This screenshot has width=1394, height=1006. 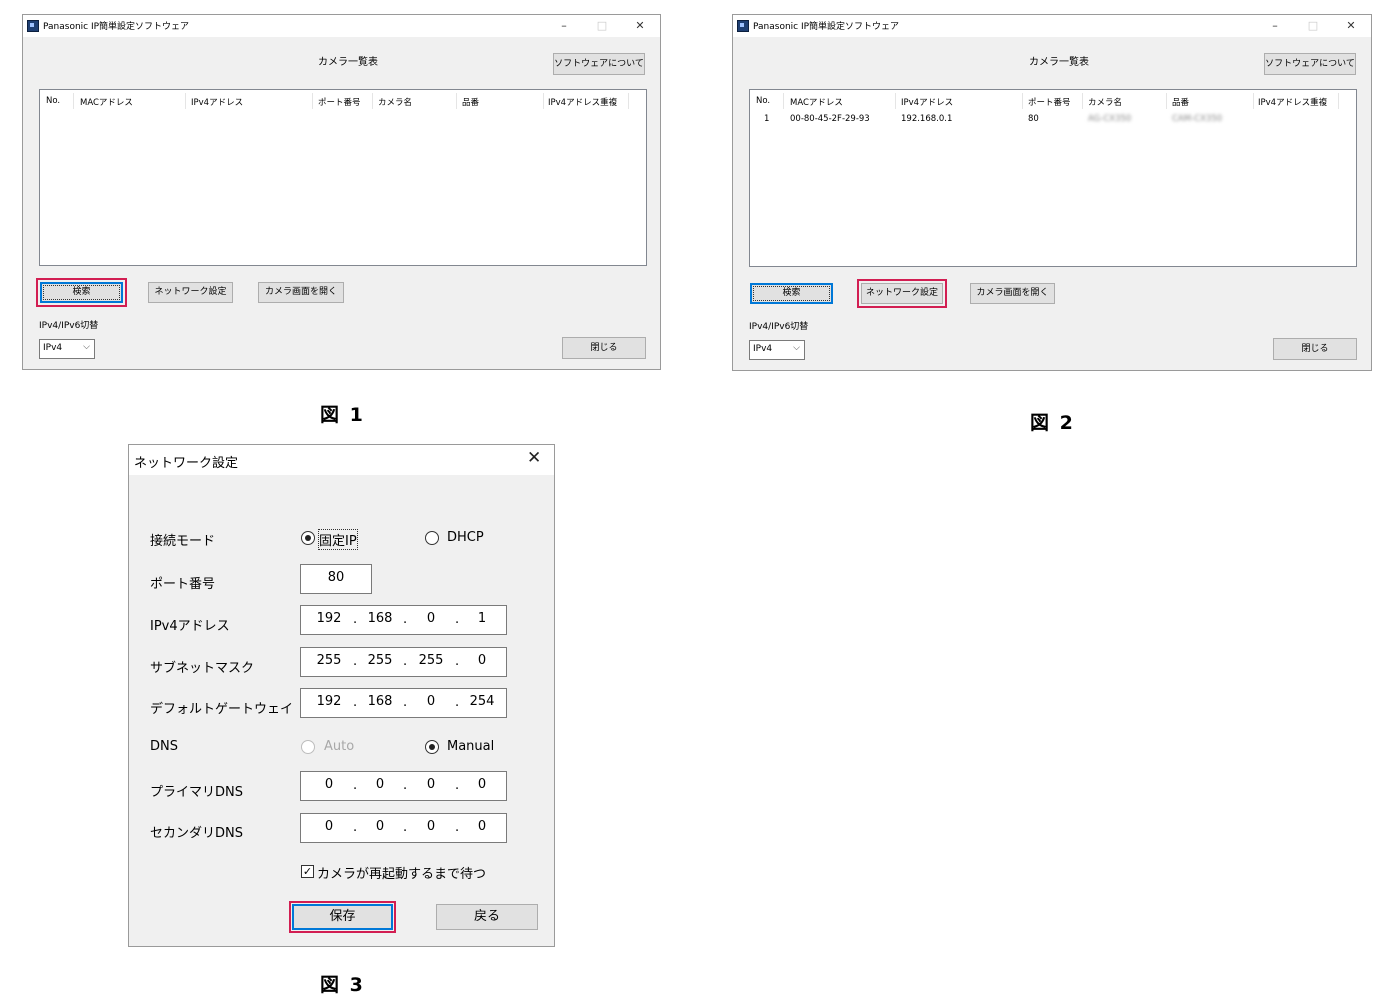 What do you see at coordinates (403, 828) in the screenshot?
I see `secondary-dns-input: 0 . 0 . 0 . 0` at bounding box center [403, 828].